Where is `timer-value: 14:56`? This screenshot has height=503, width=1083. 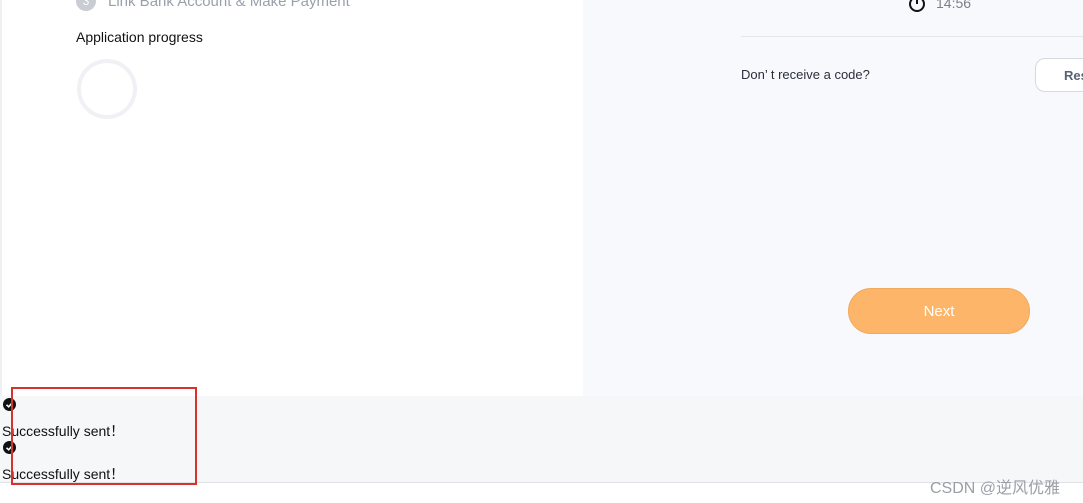
timer-value: 14:56 is located at coordinates (954, 5).